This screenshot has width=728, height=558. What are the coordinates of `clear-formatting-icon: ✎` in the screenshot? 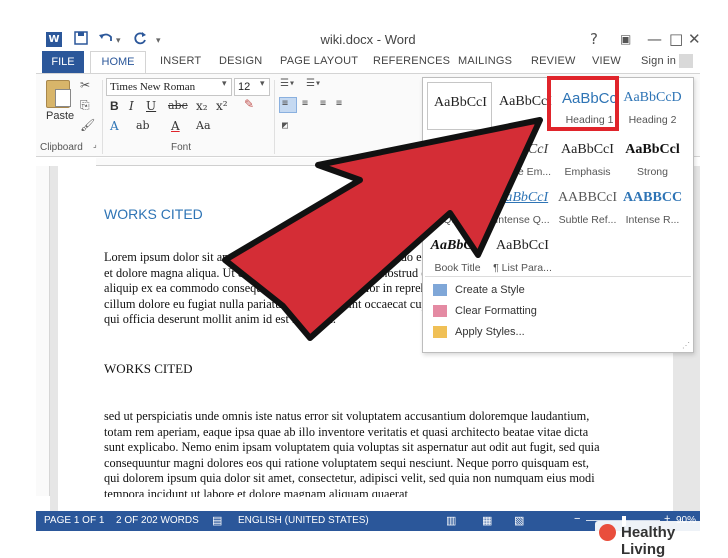 It's located at (249, 104).